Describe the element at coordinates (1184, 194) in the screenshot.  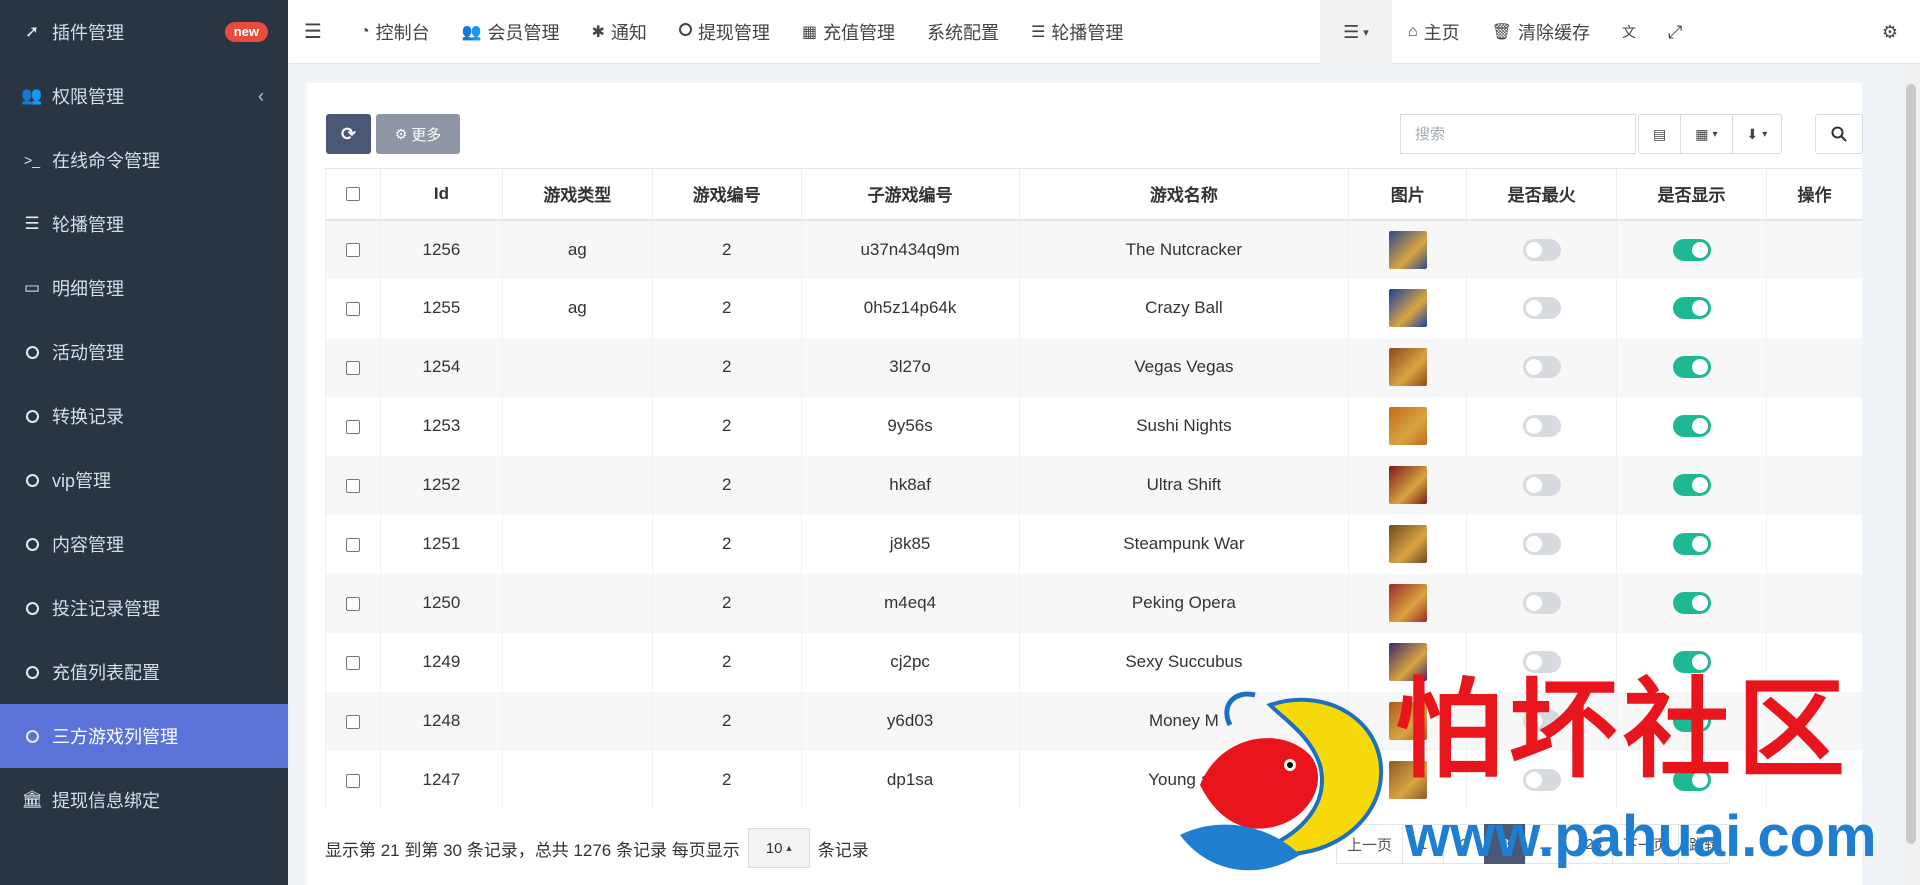
I see `col-game-name: 游戏名称` at that location.